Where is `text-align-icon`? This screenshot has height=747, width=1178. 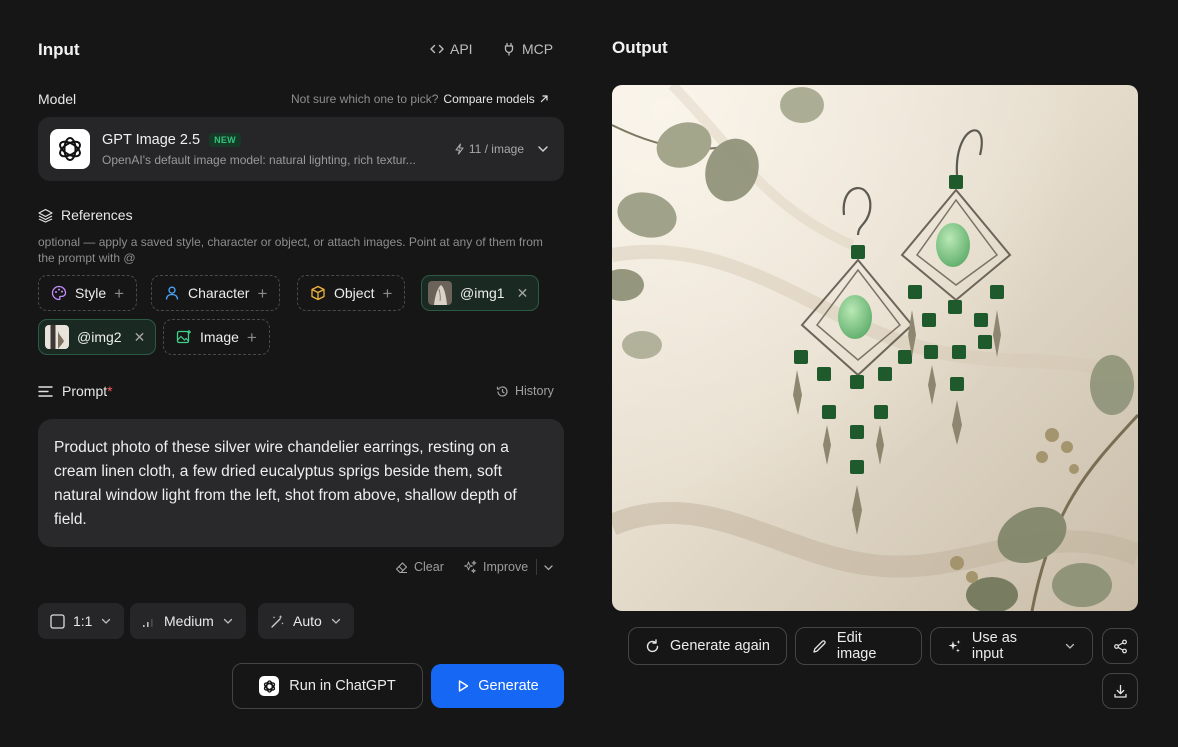 text-align-icon is located at coordinates (45, 391).